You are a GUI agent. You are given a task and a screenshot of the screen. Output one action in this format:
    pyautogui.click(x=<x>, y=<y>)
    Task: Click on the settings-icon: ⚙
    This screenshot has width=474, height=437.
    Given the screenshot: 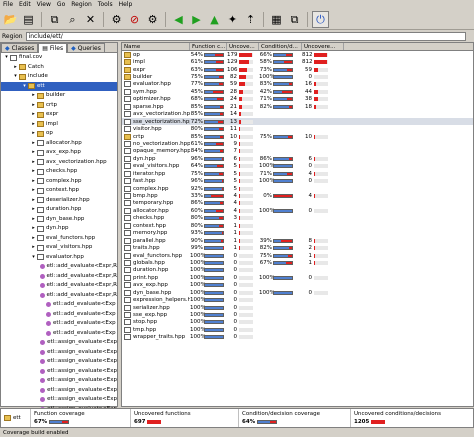 What is the action you would take?
    pyautogui.click(x=152, y=19)
    